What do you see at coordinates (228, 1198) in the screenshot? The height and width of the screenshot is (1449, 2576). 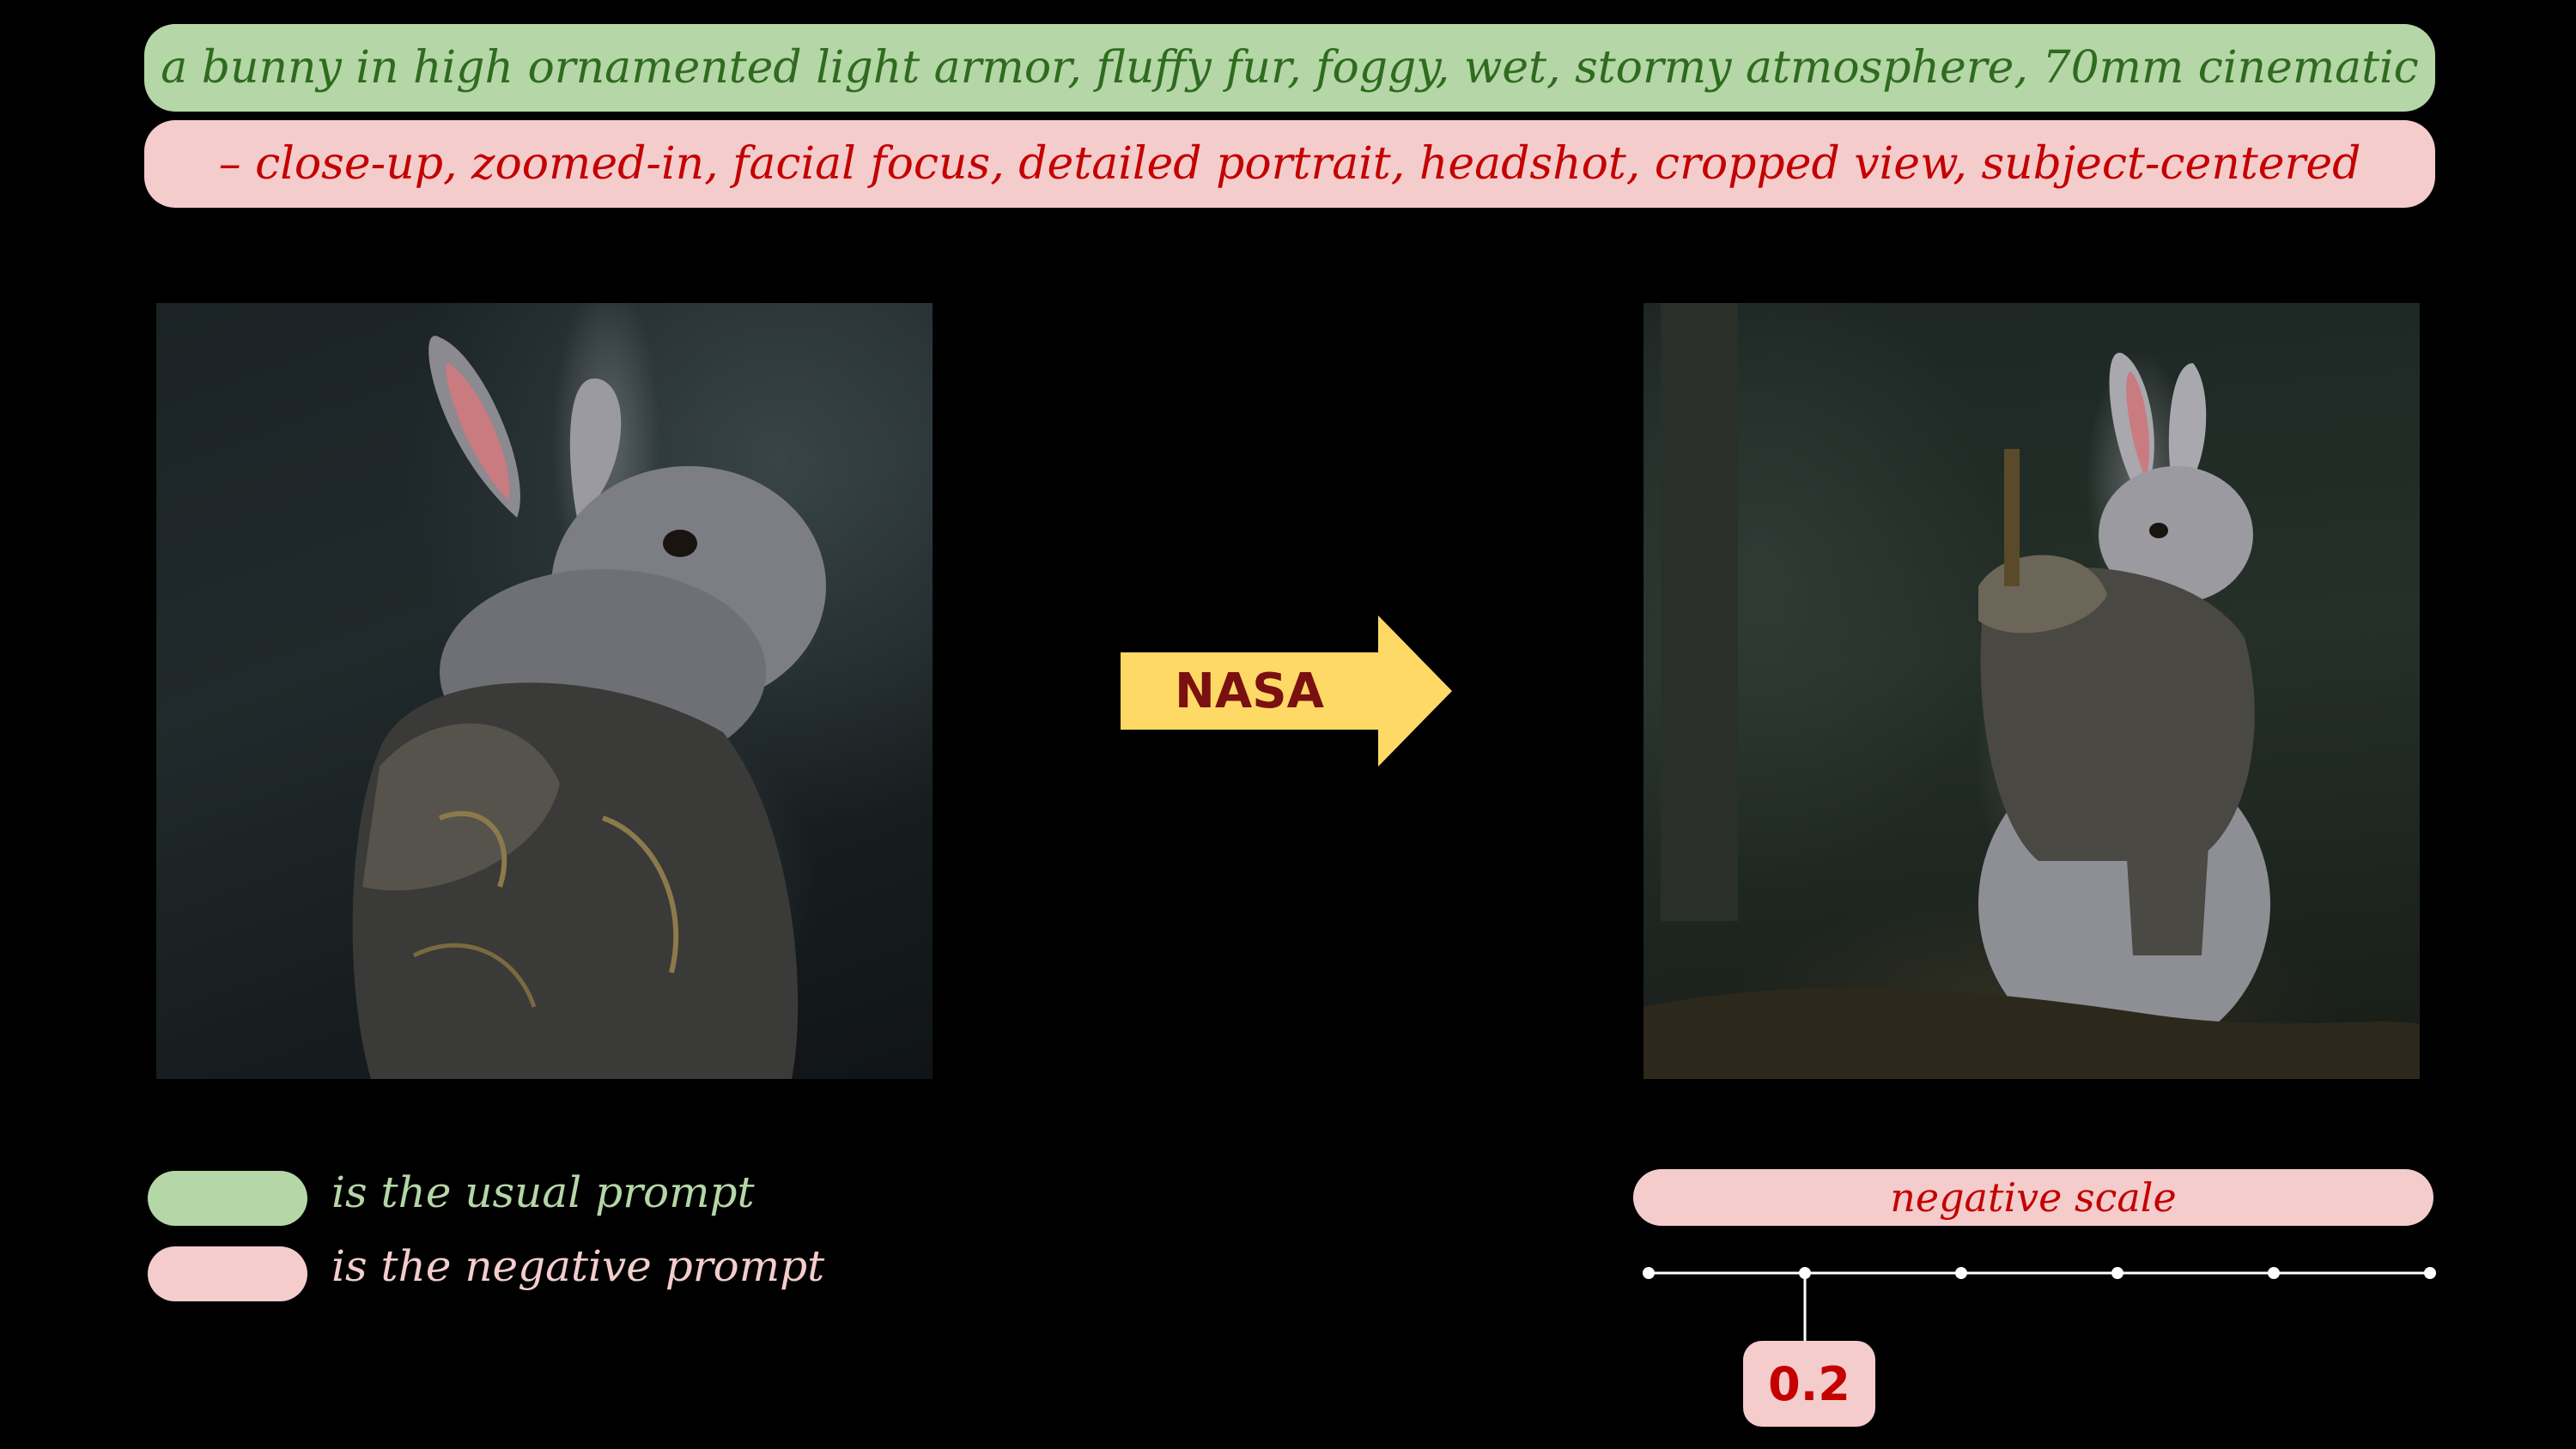 I see `usual-prompt-swatch` at bounding box center [228, 1198].